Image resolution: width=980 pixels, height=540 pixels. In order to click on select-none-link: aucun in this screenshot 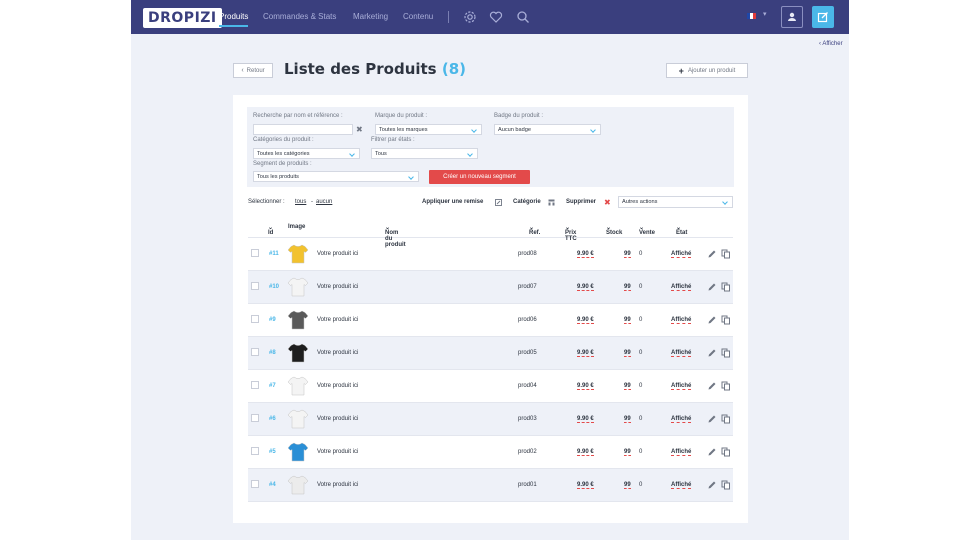, I will do `click(324, 202)`.